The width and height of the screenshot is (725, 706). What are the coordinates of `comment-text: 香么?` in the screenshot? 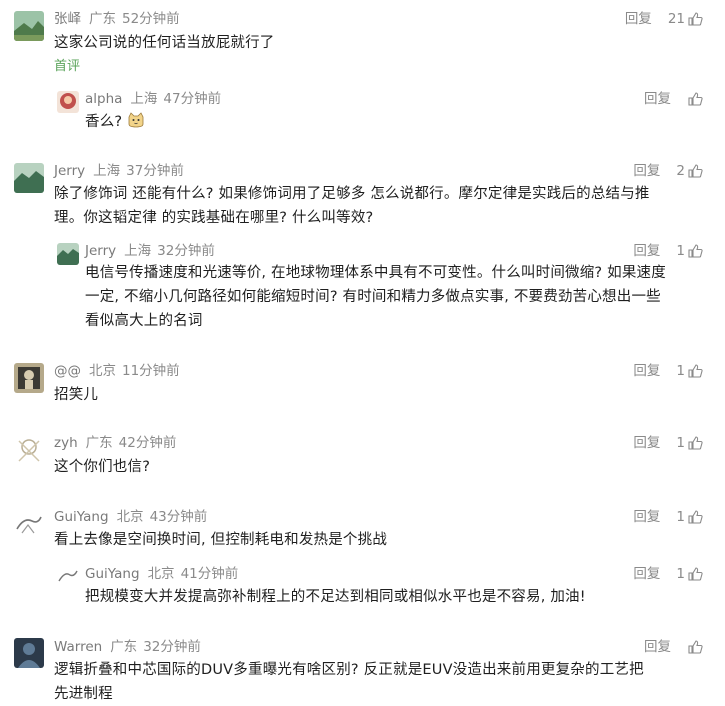 It's located at (115, 122).